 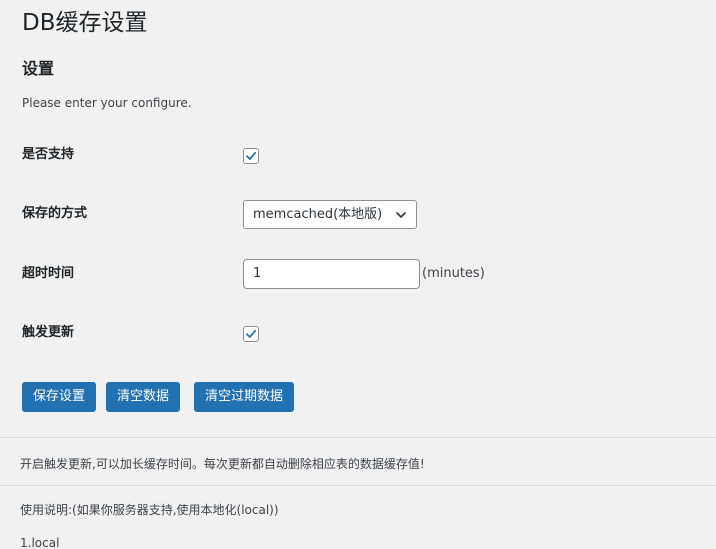 What do you see at coordinates (318, 214) in the screenshot?
I see `storage-method-value: memcached(本地版)` at bounding box center [318, 214].